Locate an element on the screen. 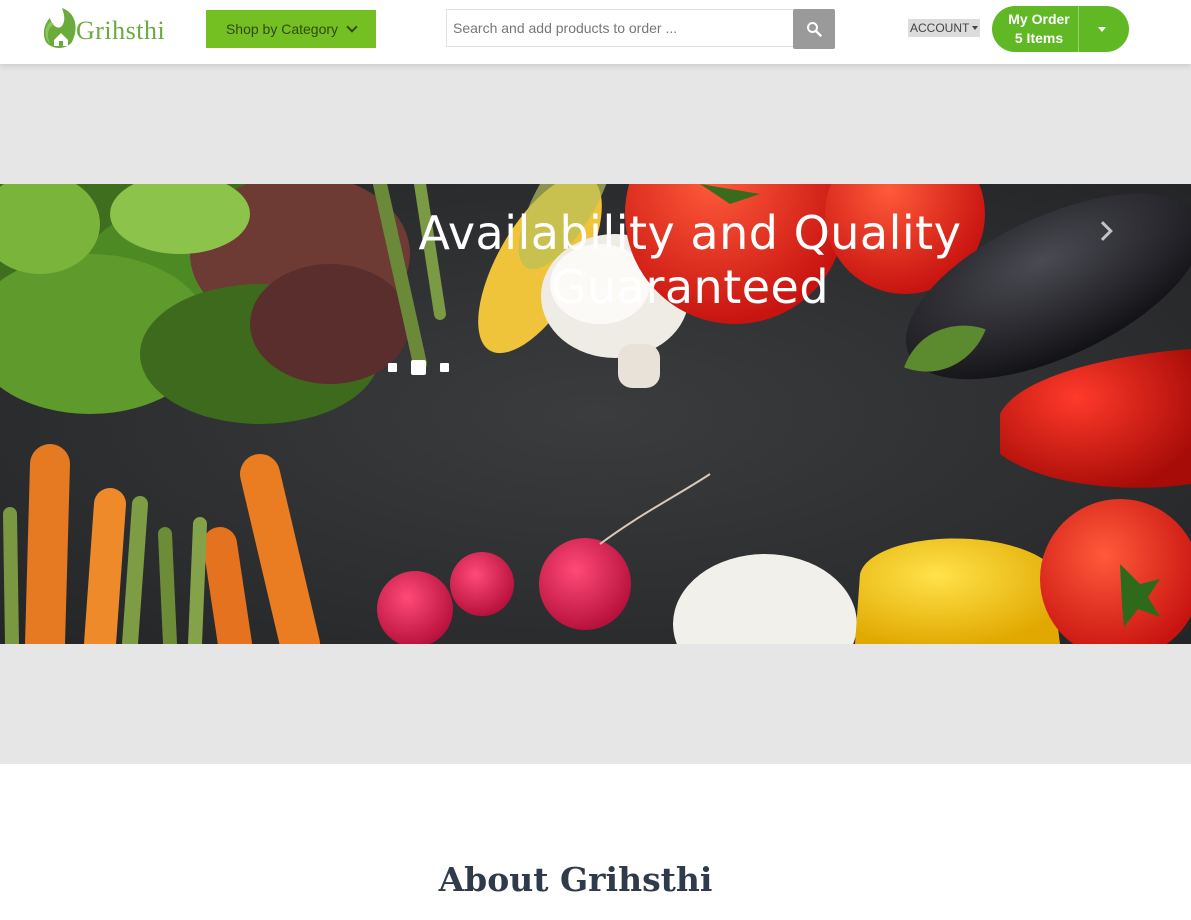 This screenshot has height=920, width=1191. chevron-down-icon is located at coordinates (352, 27).